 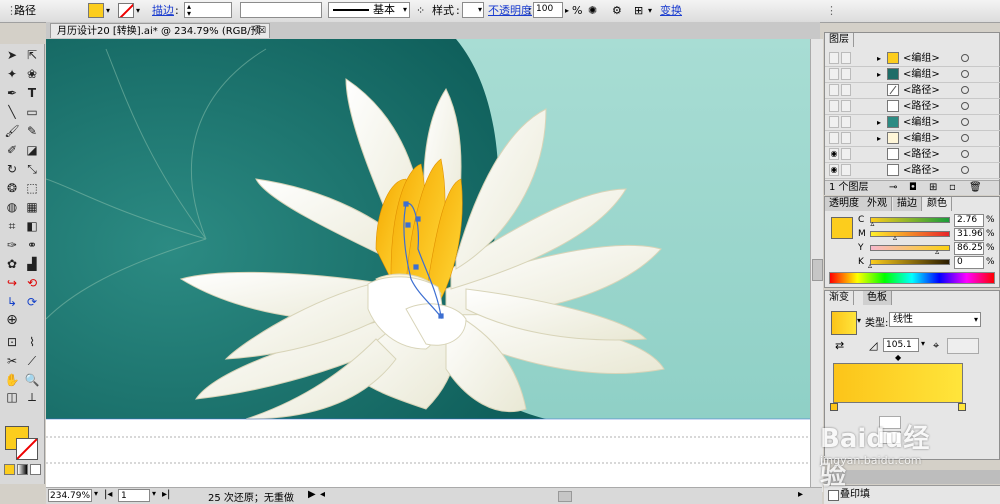 I want to click on layers-tab: 图层, so click(x=839, y=40).